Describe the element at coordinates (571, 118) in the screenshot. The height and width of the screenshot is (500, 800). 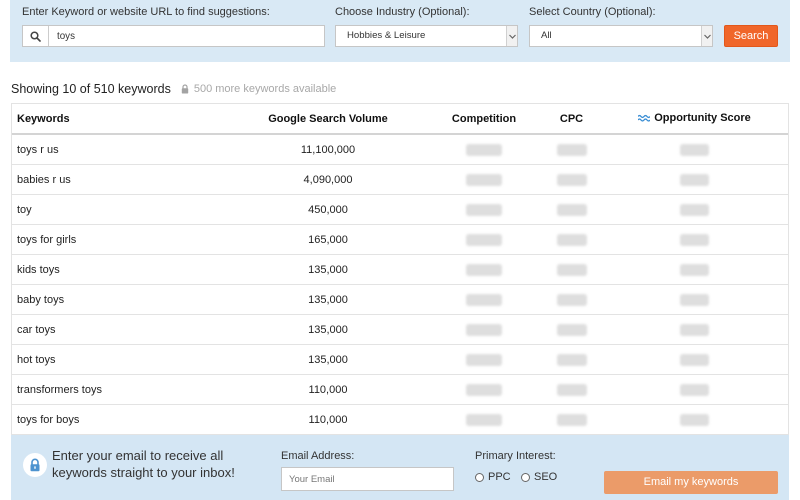
I see `header-cpc: CPC` at that location.